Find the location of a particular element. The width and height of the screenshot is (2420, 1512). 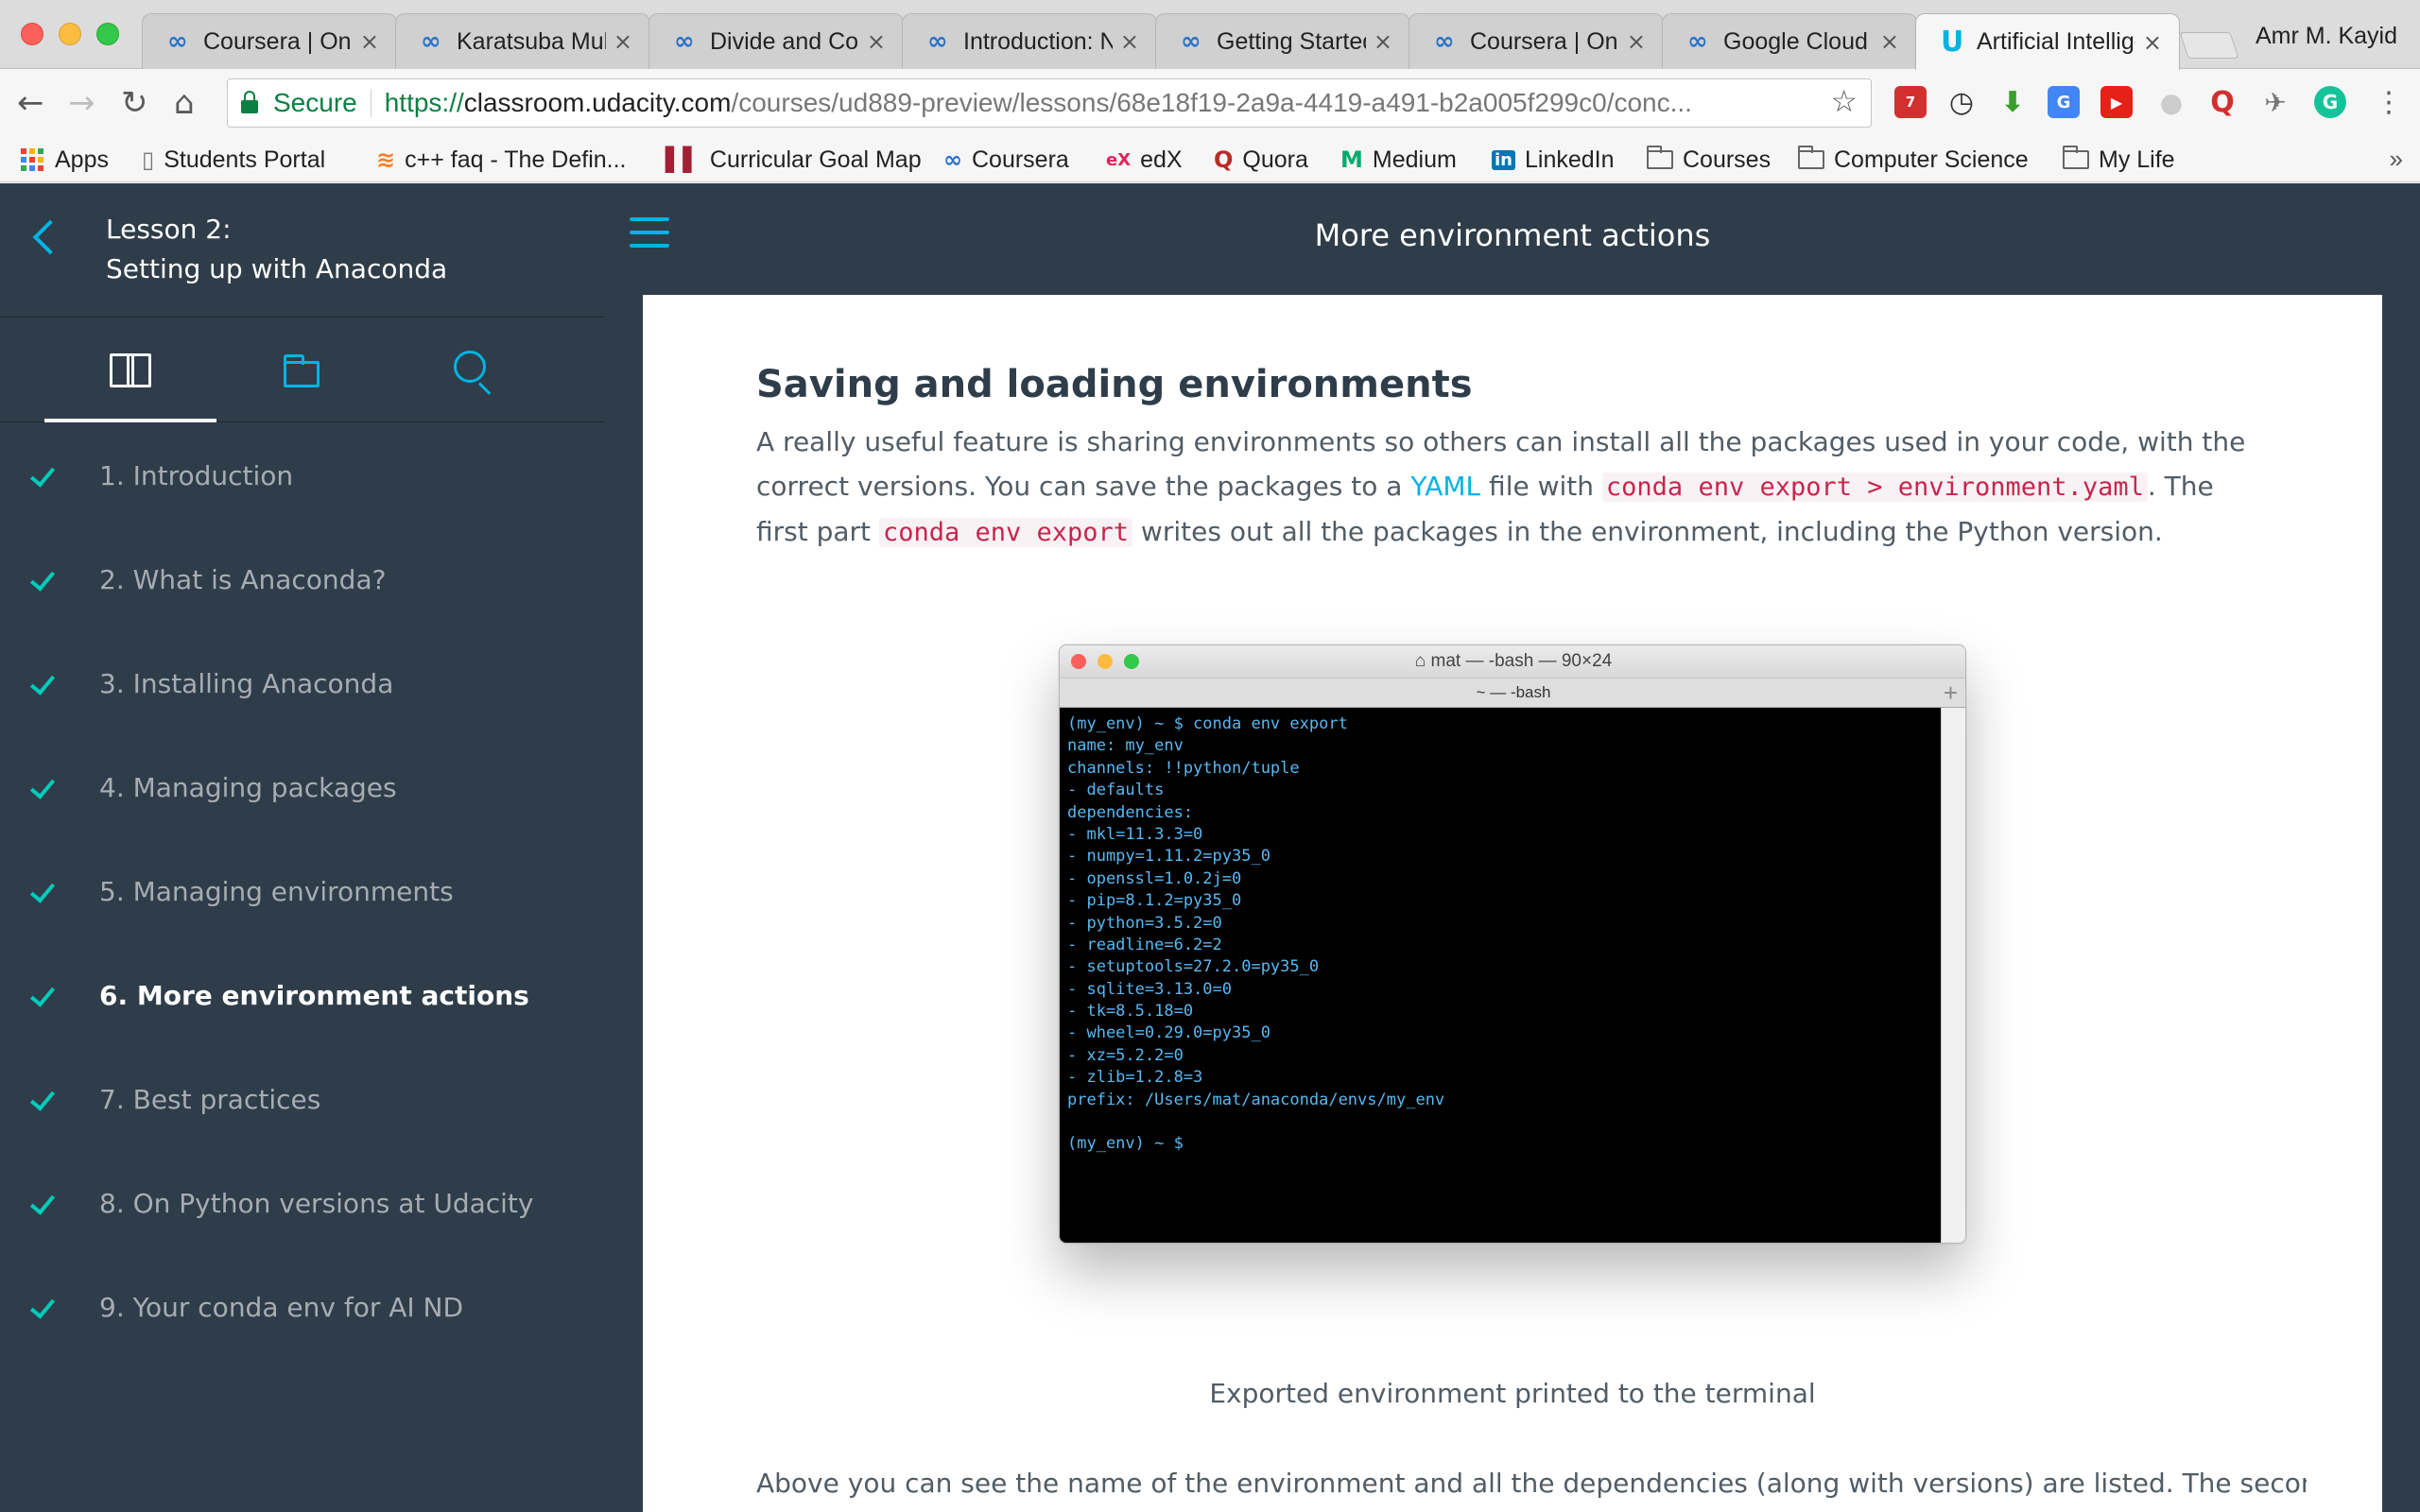

terminal-line: (my_env) ~ $ conda env export is located at coordinates (1207, 723).